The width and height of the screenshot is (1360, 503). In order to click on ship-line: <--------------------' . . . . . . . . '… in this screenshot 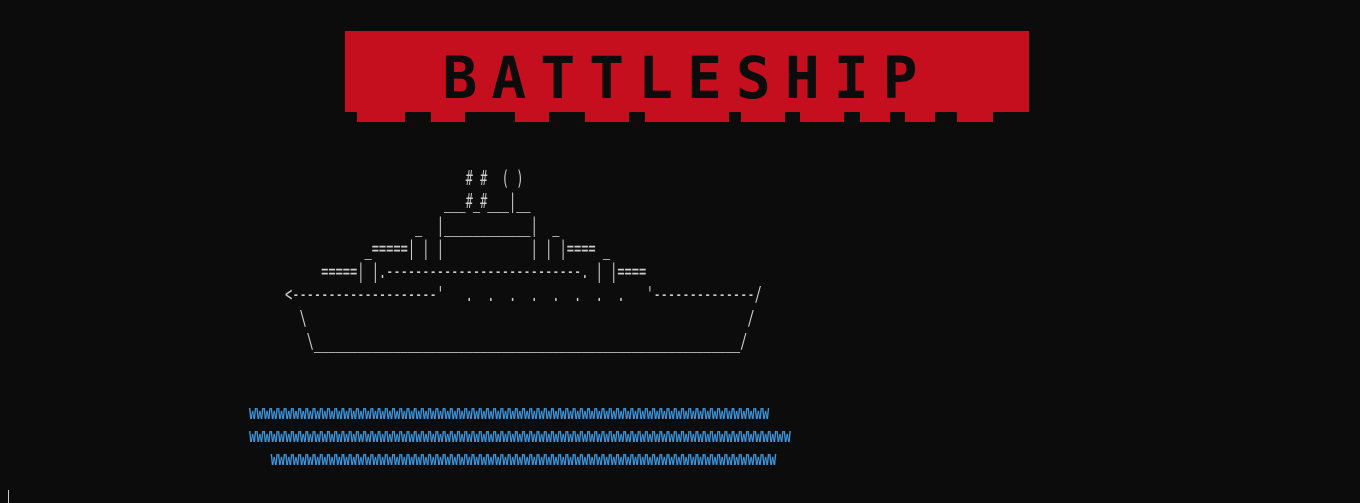, I will do `click(523, 294)`.